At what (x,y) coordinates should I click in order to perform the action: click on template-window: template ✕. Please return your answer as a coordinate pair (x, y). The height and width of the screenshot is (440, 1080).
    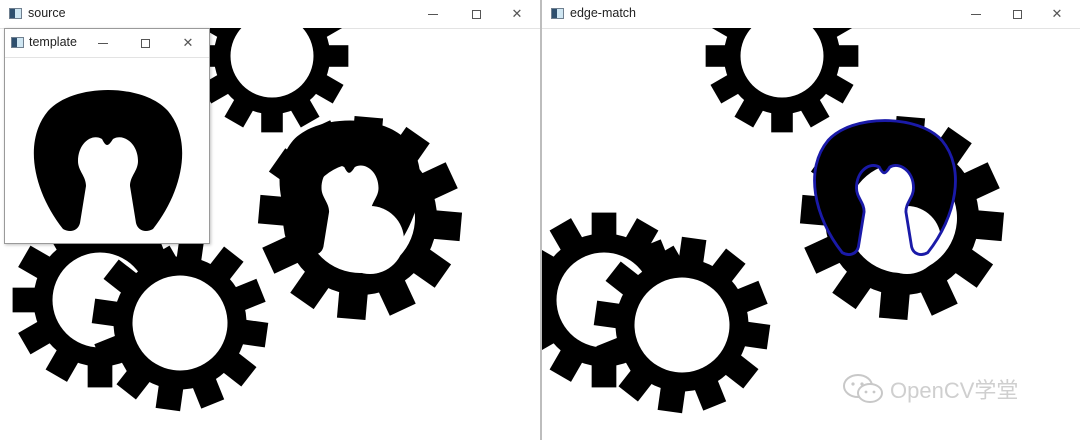
    Looking at the image, I should click on (107, 136).